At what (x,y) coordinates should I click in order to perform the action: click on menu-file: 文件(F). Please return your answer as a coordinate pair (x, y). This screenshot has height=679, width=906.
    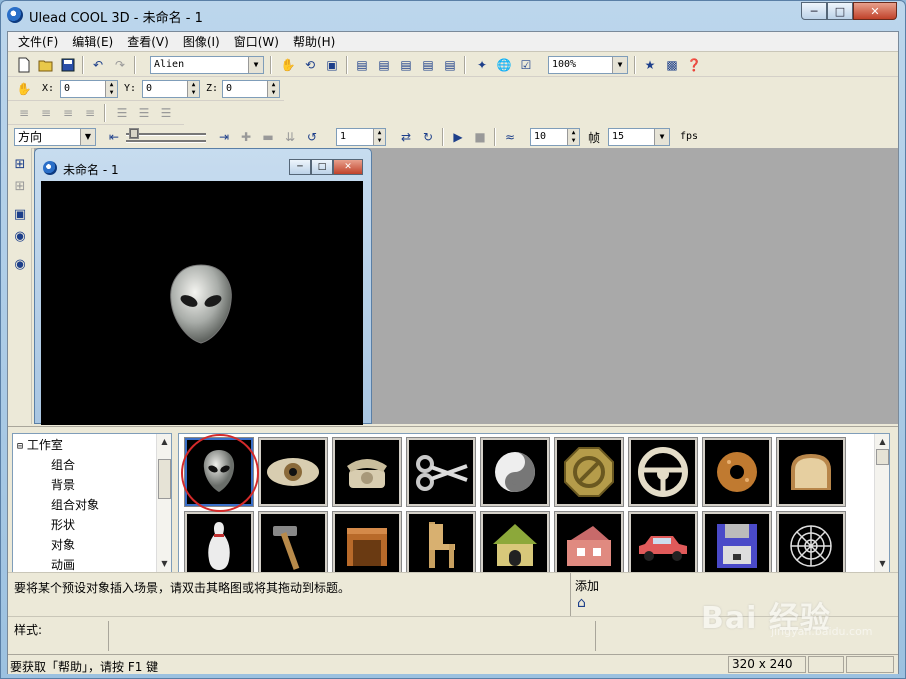
    Looking at the image, I should click on (38, 41).